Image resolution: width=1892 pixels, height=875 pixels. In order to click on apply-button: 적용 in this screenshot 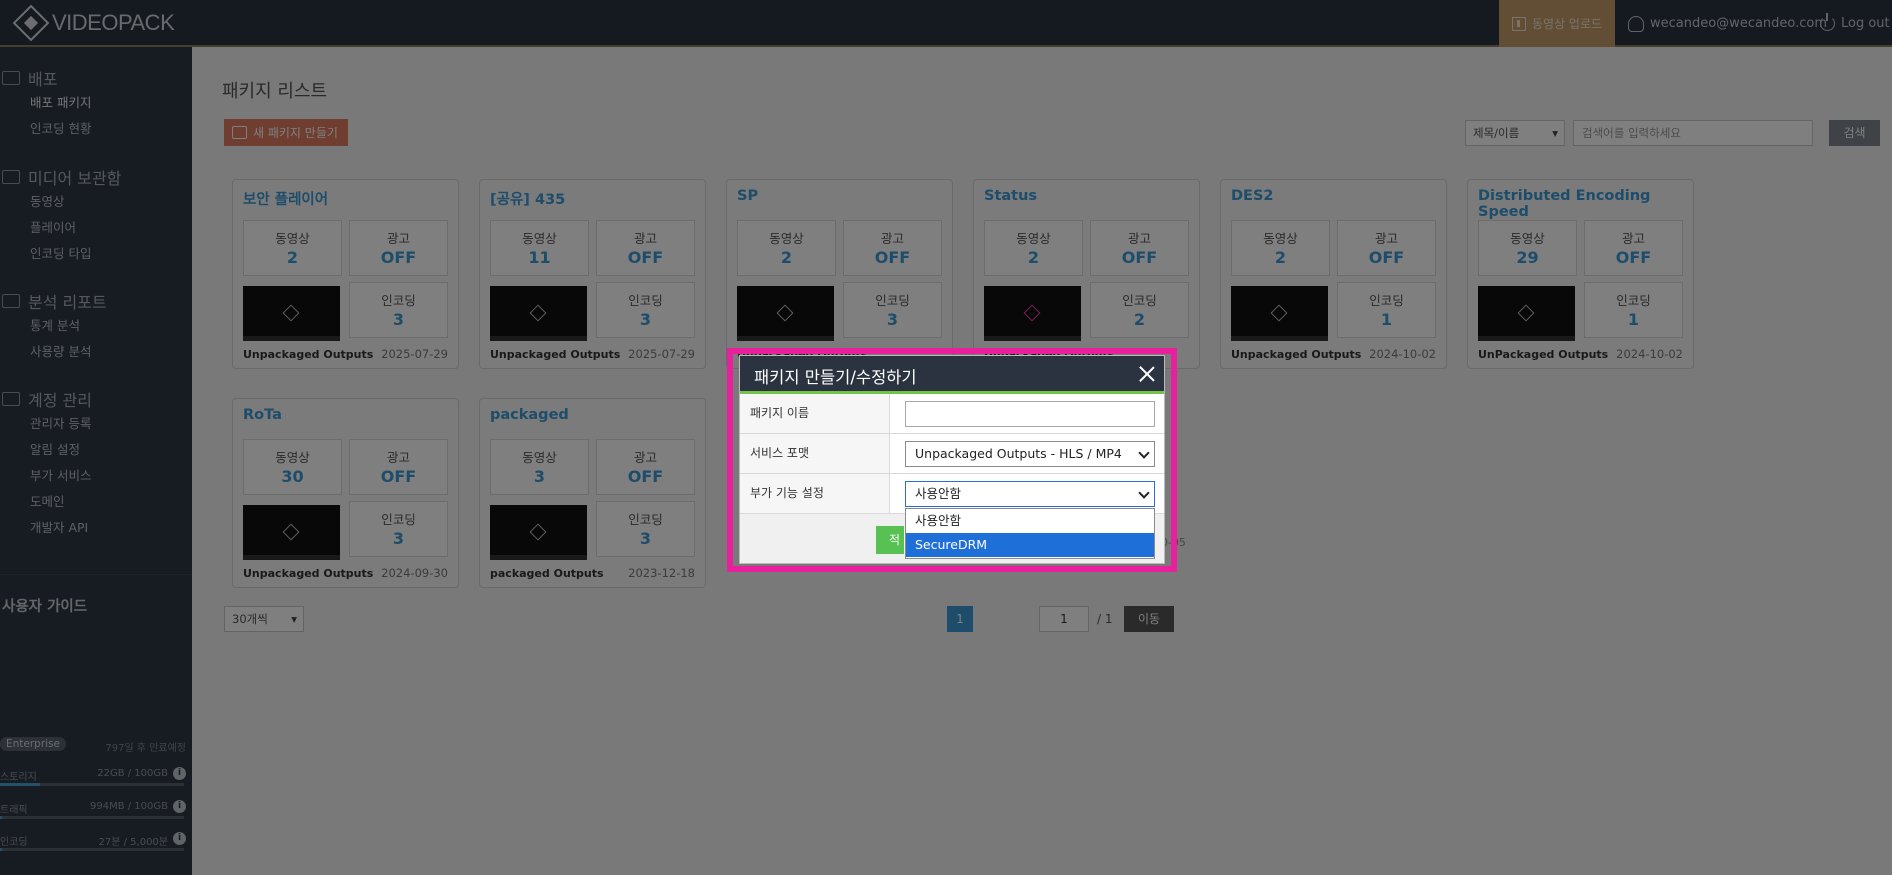, I will do `click(890, 540)`.